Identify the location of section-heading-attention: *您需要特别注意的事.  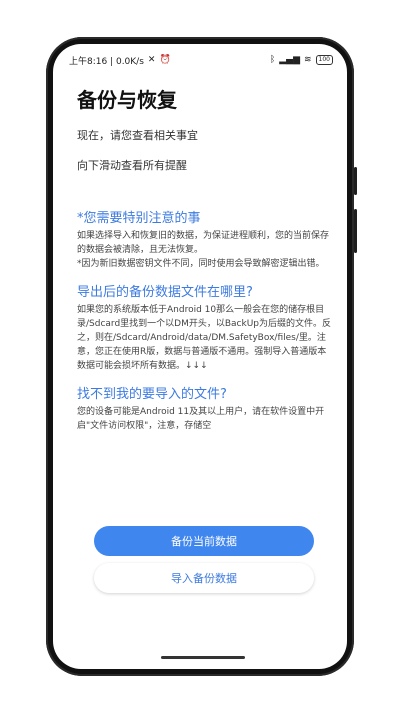
(139, 218).